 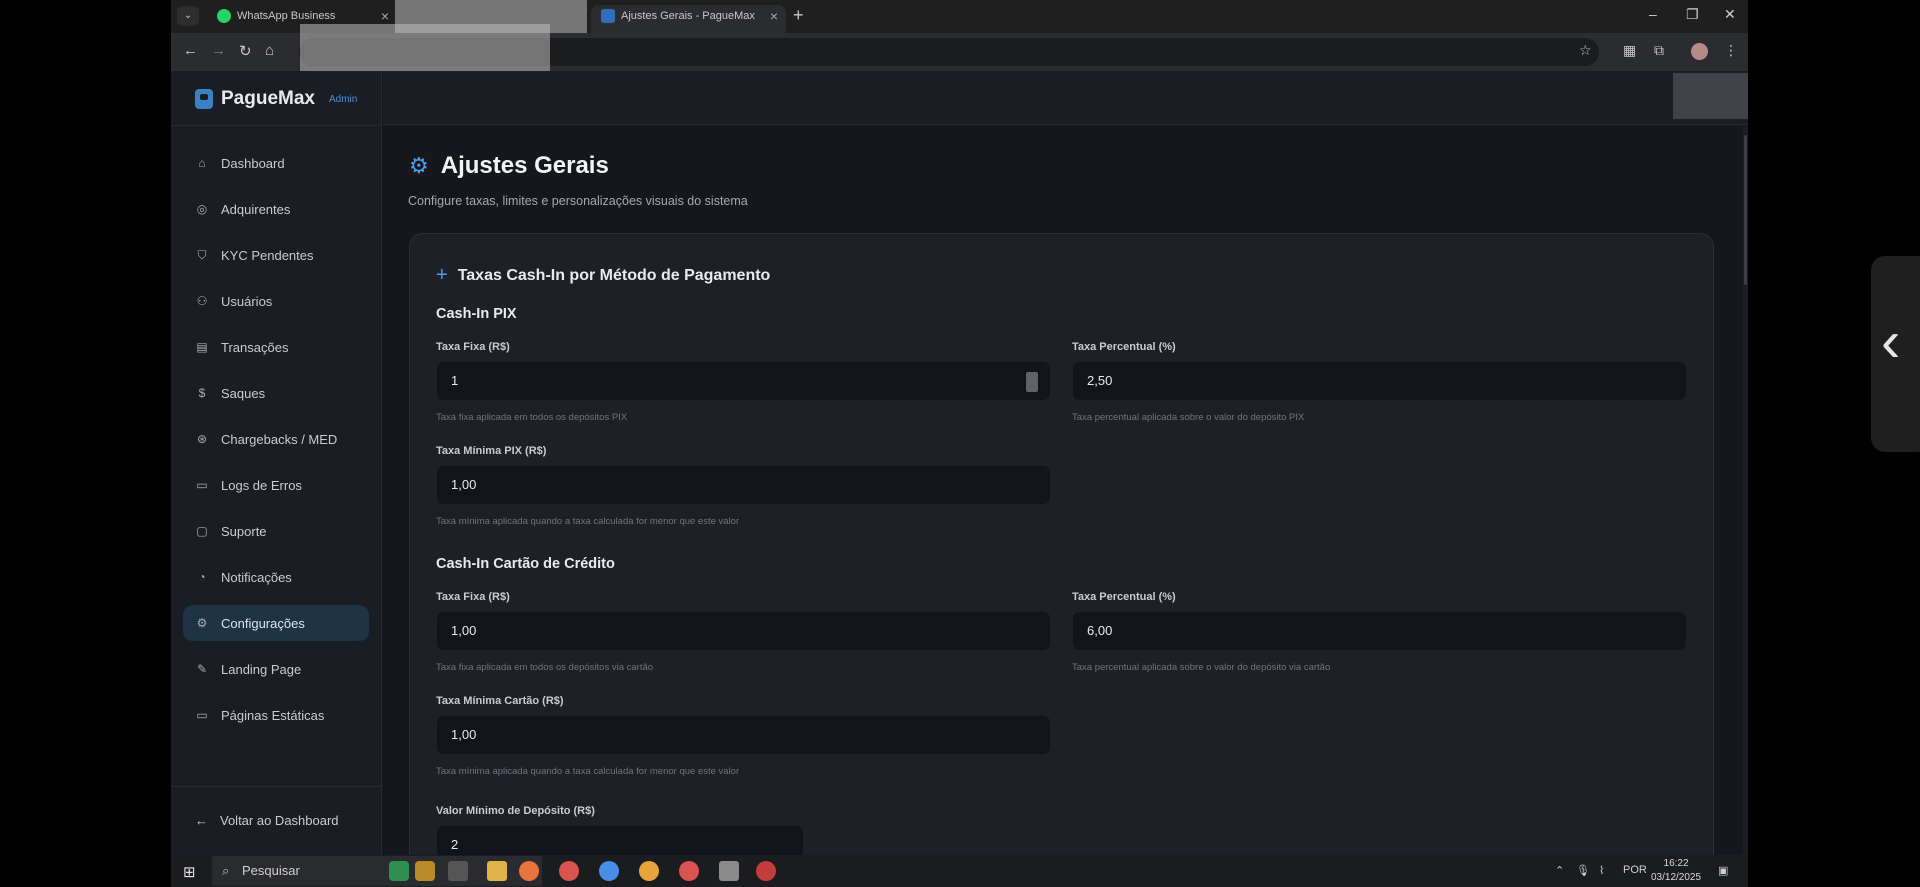 I want to click on sidebar-item-label: Saques, so click(x=243, y=393).